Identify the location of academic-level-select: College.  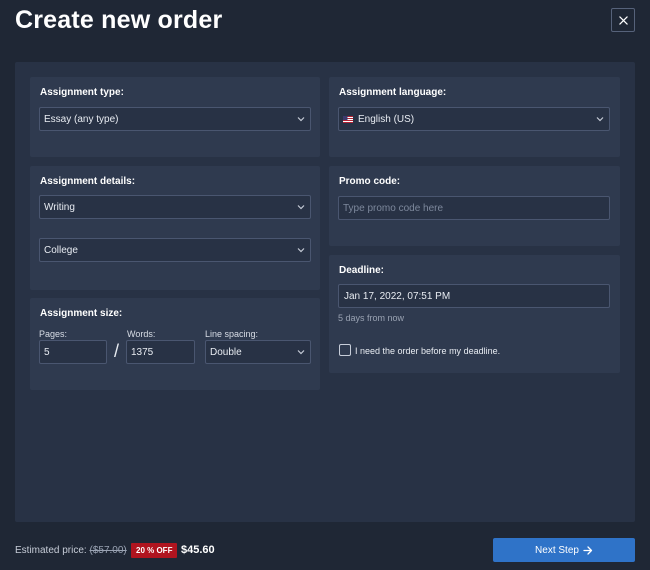
(175, 250).